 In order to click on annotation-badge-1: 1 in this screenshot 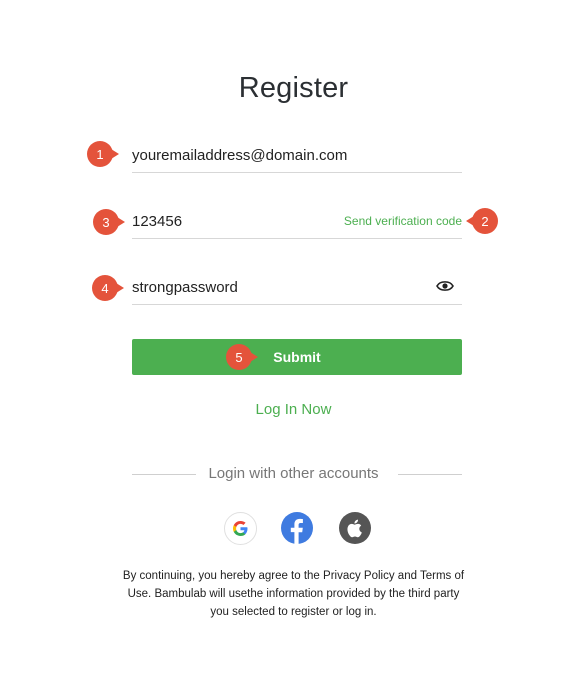, I will do `click(103, 154)`.